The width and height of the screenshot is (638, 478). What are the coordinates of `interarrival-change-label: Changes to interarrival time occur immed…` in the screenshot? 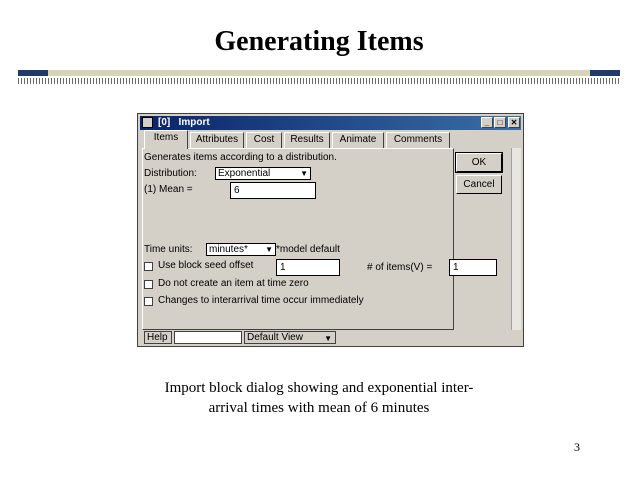 It's located at (261, 300).